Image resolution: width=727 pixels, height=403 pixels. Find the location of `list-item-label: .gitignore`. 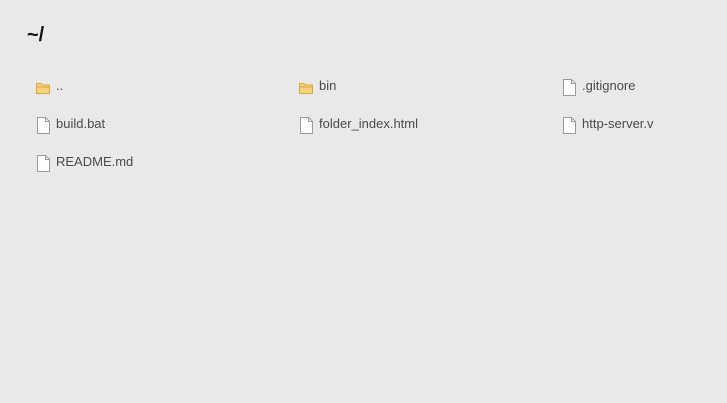

list-item-label: .gitignore is located at coordinates (609, 85).